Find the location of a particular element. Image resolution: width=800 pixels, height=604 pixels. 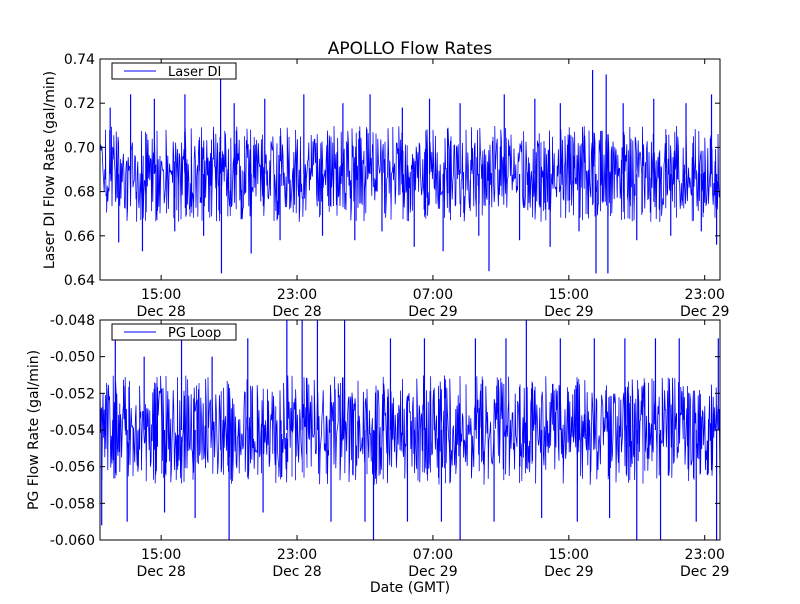

y-tick-label: 0.74 is located at coordinates (79, 60).